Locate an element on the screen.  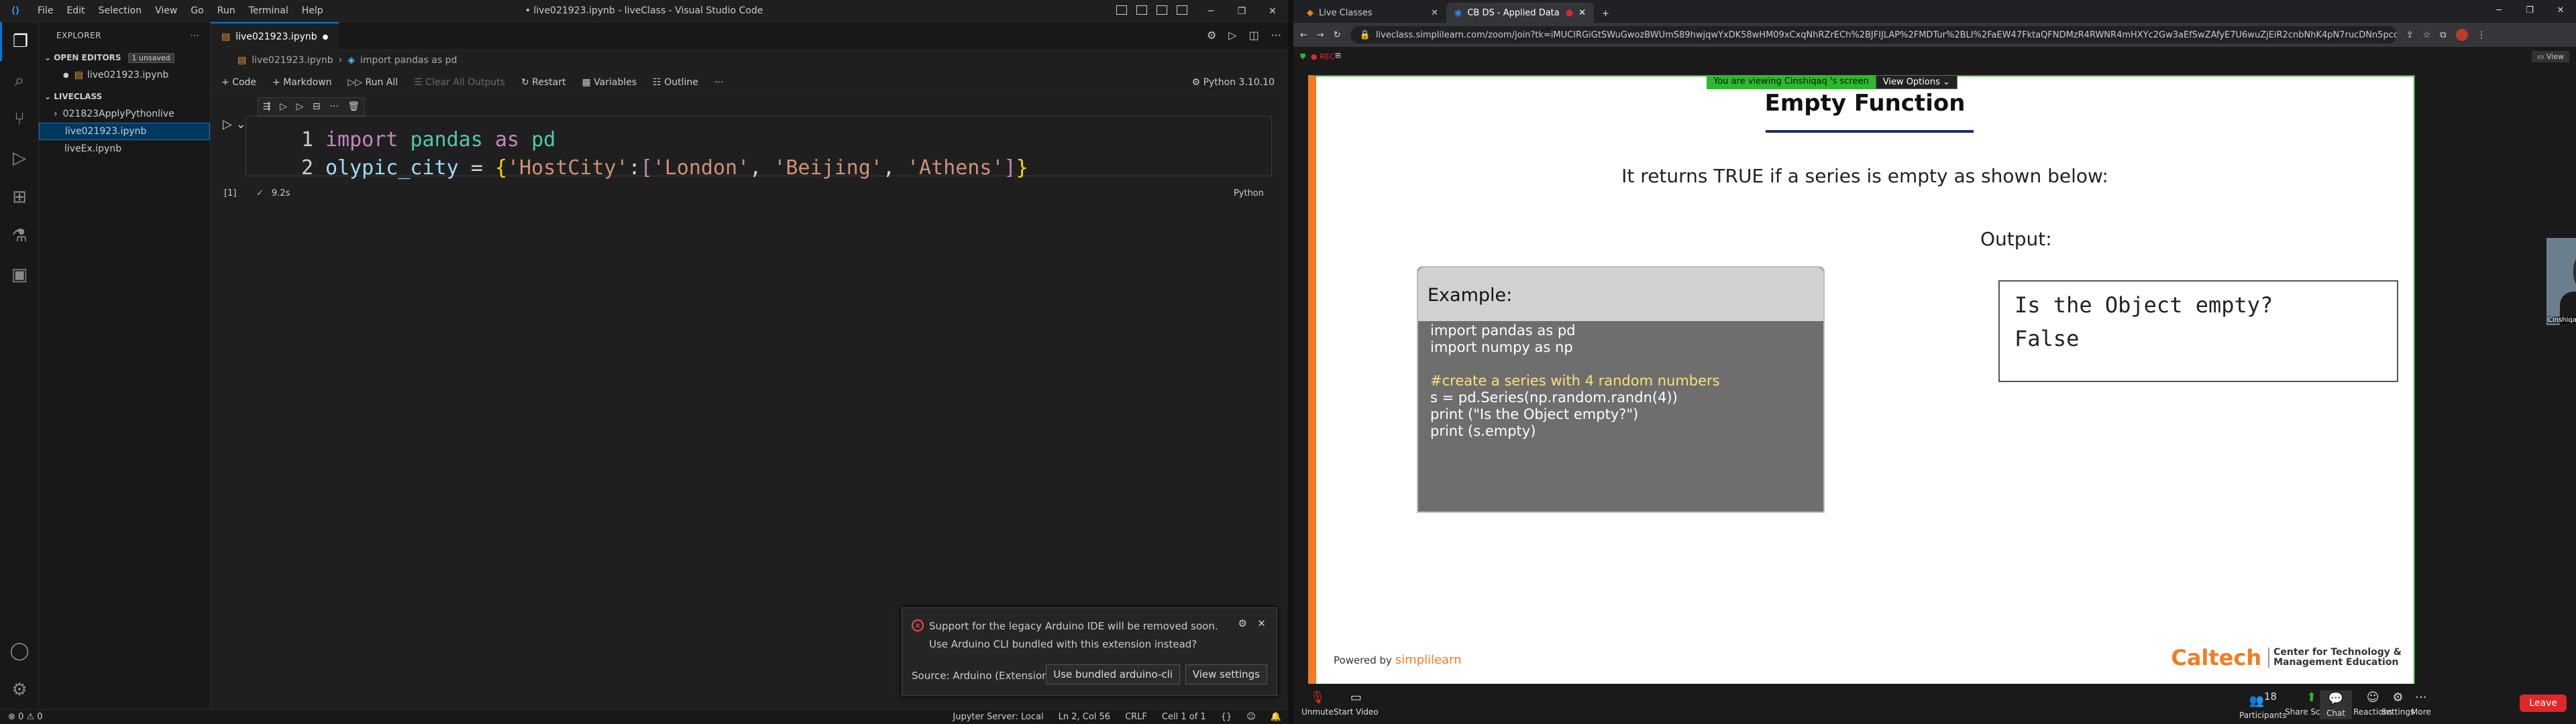
jupyter-server-status: Jupyter Server: Local is located at coordinates (998, 717).